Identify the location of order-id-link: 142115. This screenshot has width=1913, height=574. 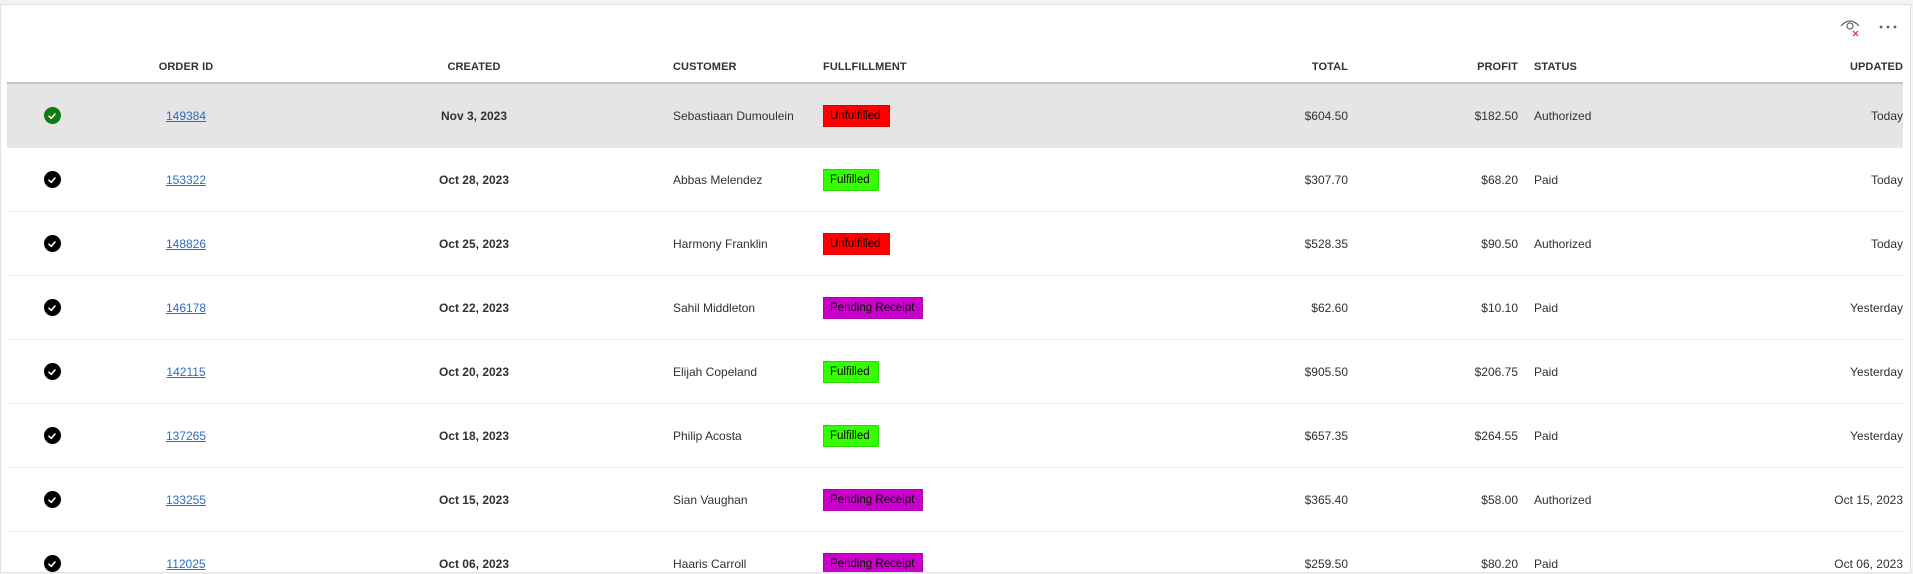
(185, 372).